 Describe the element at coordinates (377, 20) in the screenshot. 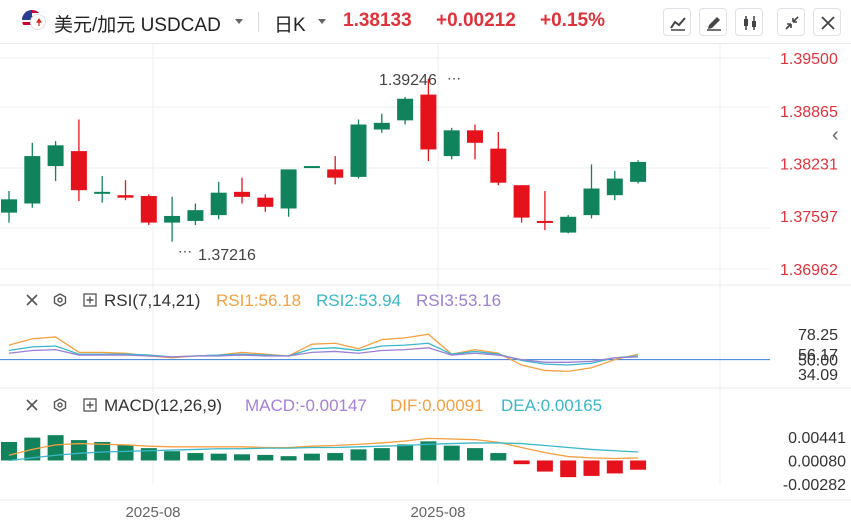

I see `current-price: 1.38133` at that location.